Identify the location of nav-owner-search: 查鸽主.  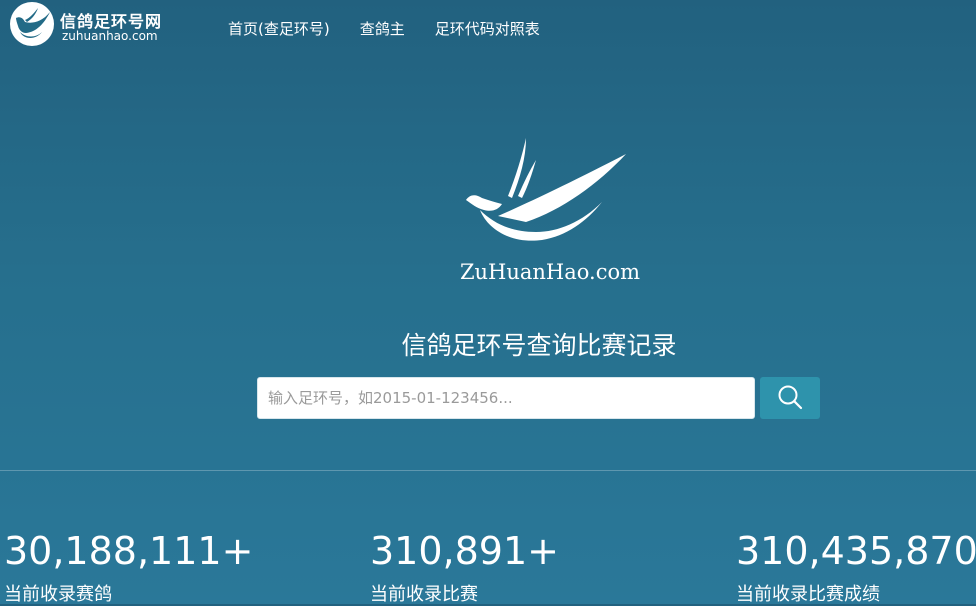
(382, 28).